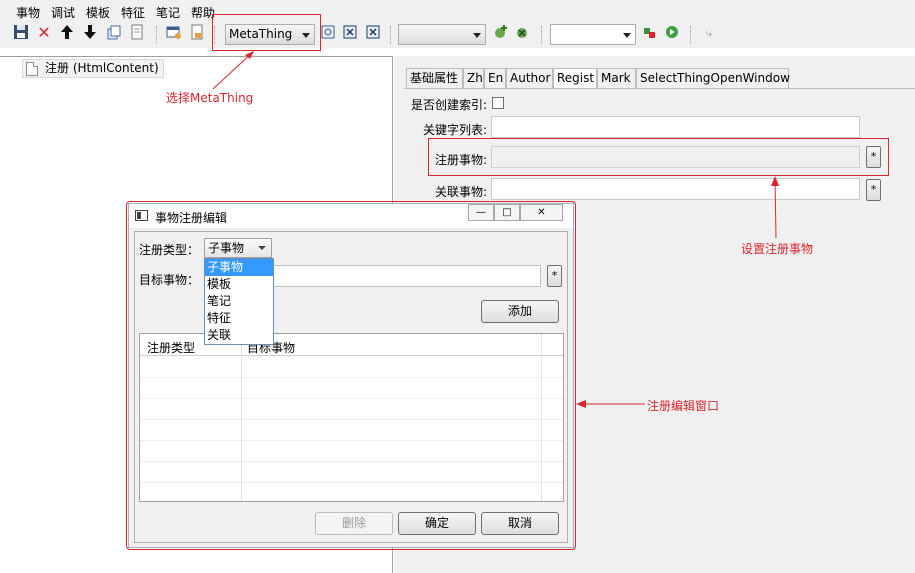 The width and height of the screenshot is (915, 573). Describe the element at coordinates (529, 78) in the screenshot. I see `tab-author: Author` at that location.